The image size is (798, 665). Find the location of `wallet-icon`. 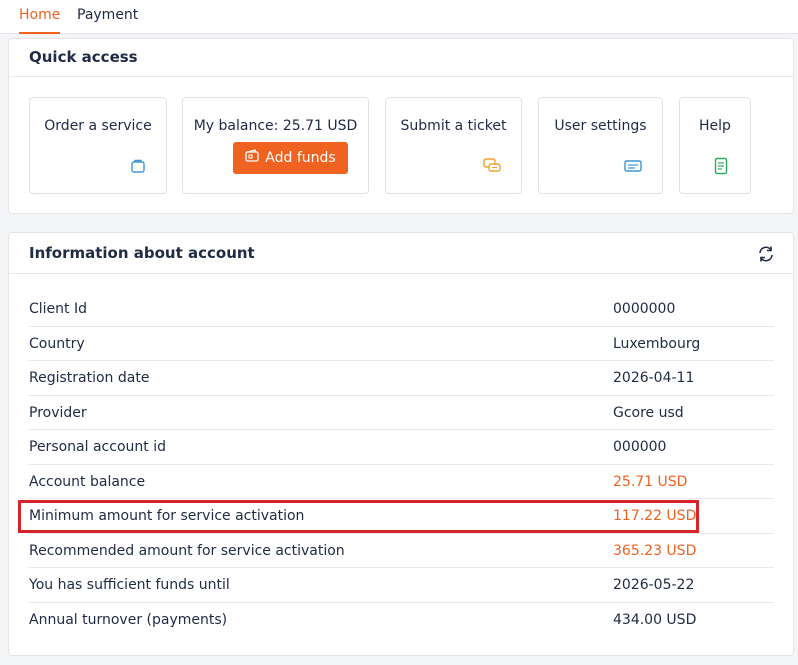

wallet-icon is located at coordinates (252, 158).